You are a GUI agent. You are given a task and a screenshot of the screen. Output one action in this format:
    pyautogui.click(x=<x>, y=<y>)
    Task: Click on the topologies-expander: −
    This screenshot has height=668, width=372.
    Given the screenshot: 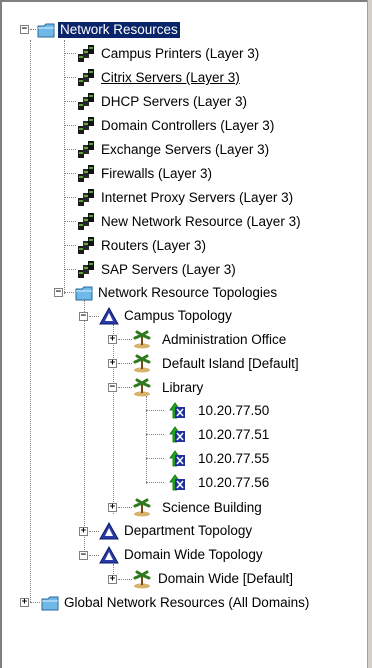 What is the action you would take?
    pyautogui.click(x=58, y=292)
    